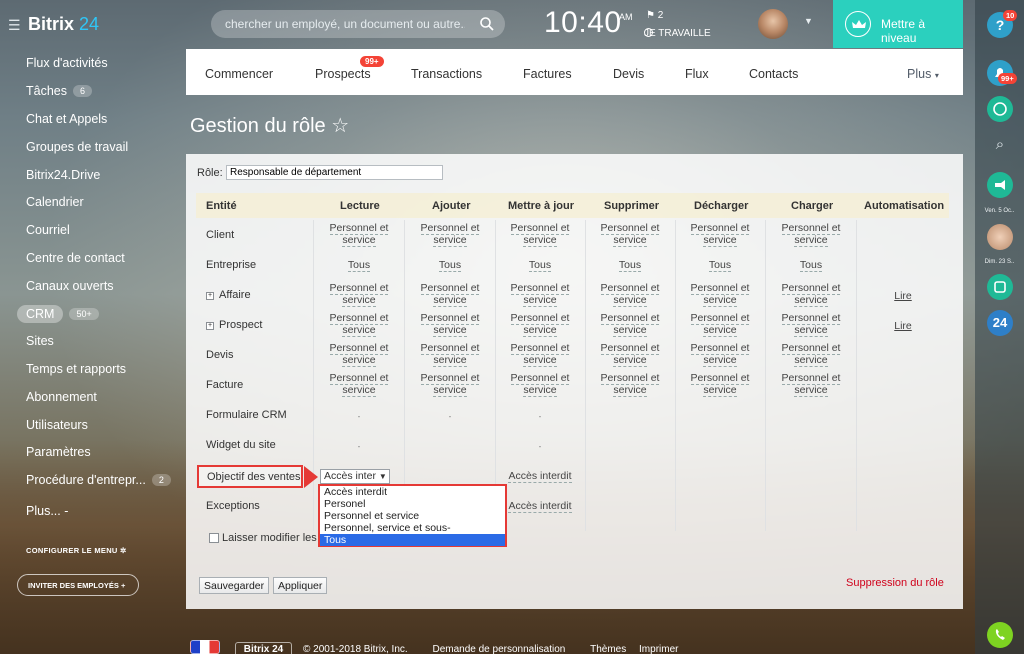 The width and height of the screenshot is (1024, 654). Describe the element at coordinates (59, 91) in the screenshot. I see `sidebar-item-taches: Tâches 6` at that location.